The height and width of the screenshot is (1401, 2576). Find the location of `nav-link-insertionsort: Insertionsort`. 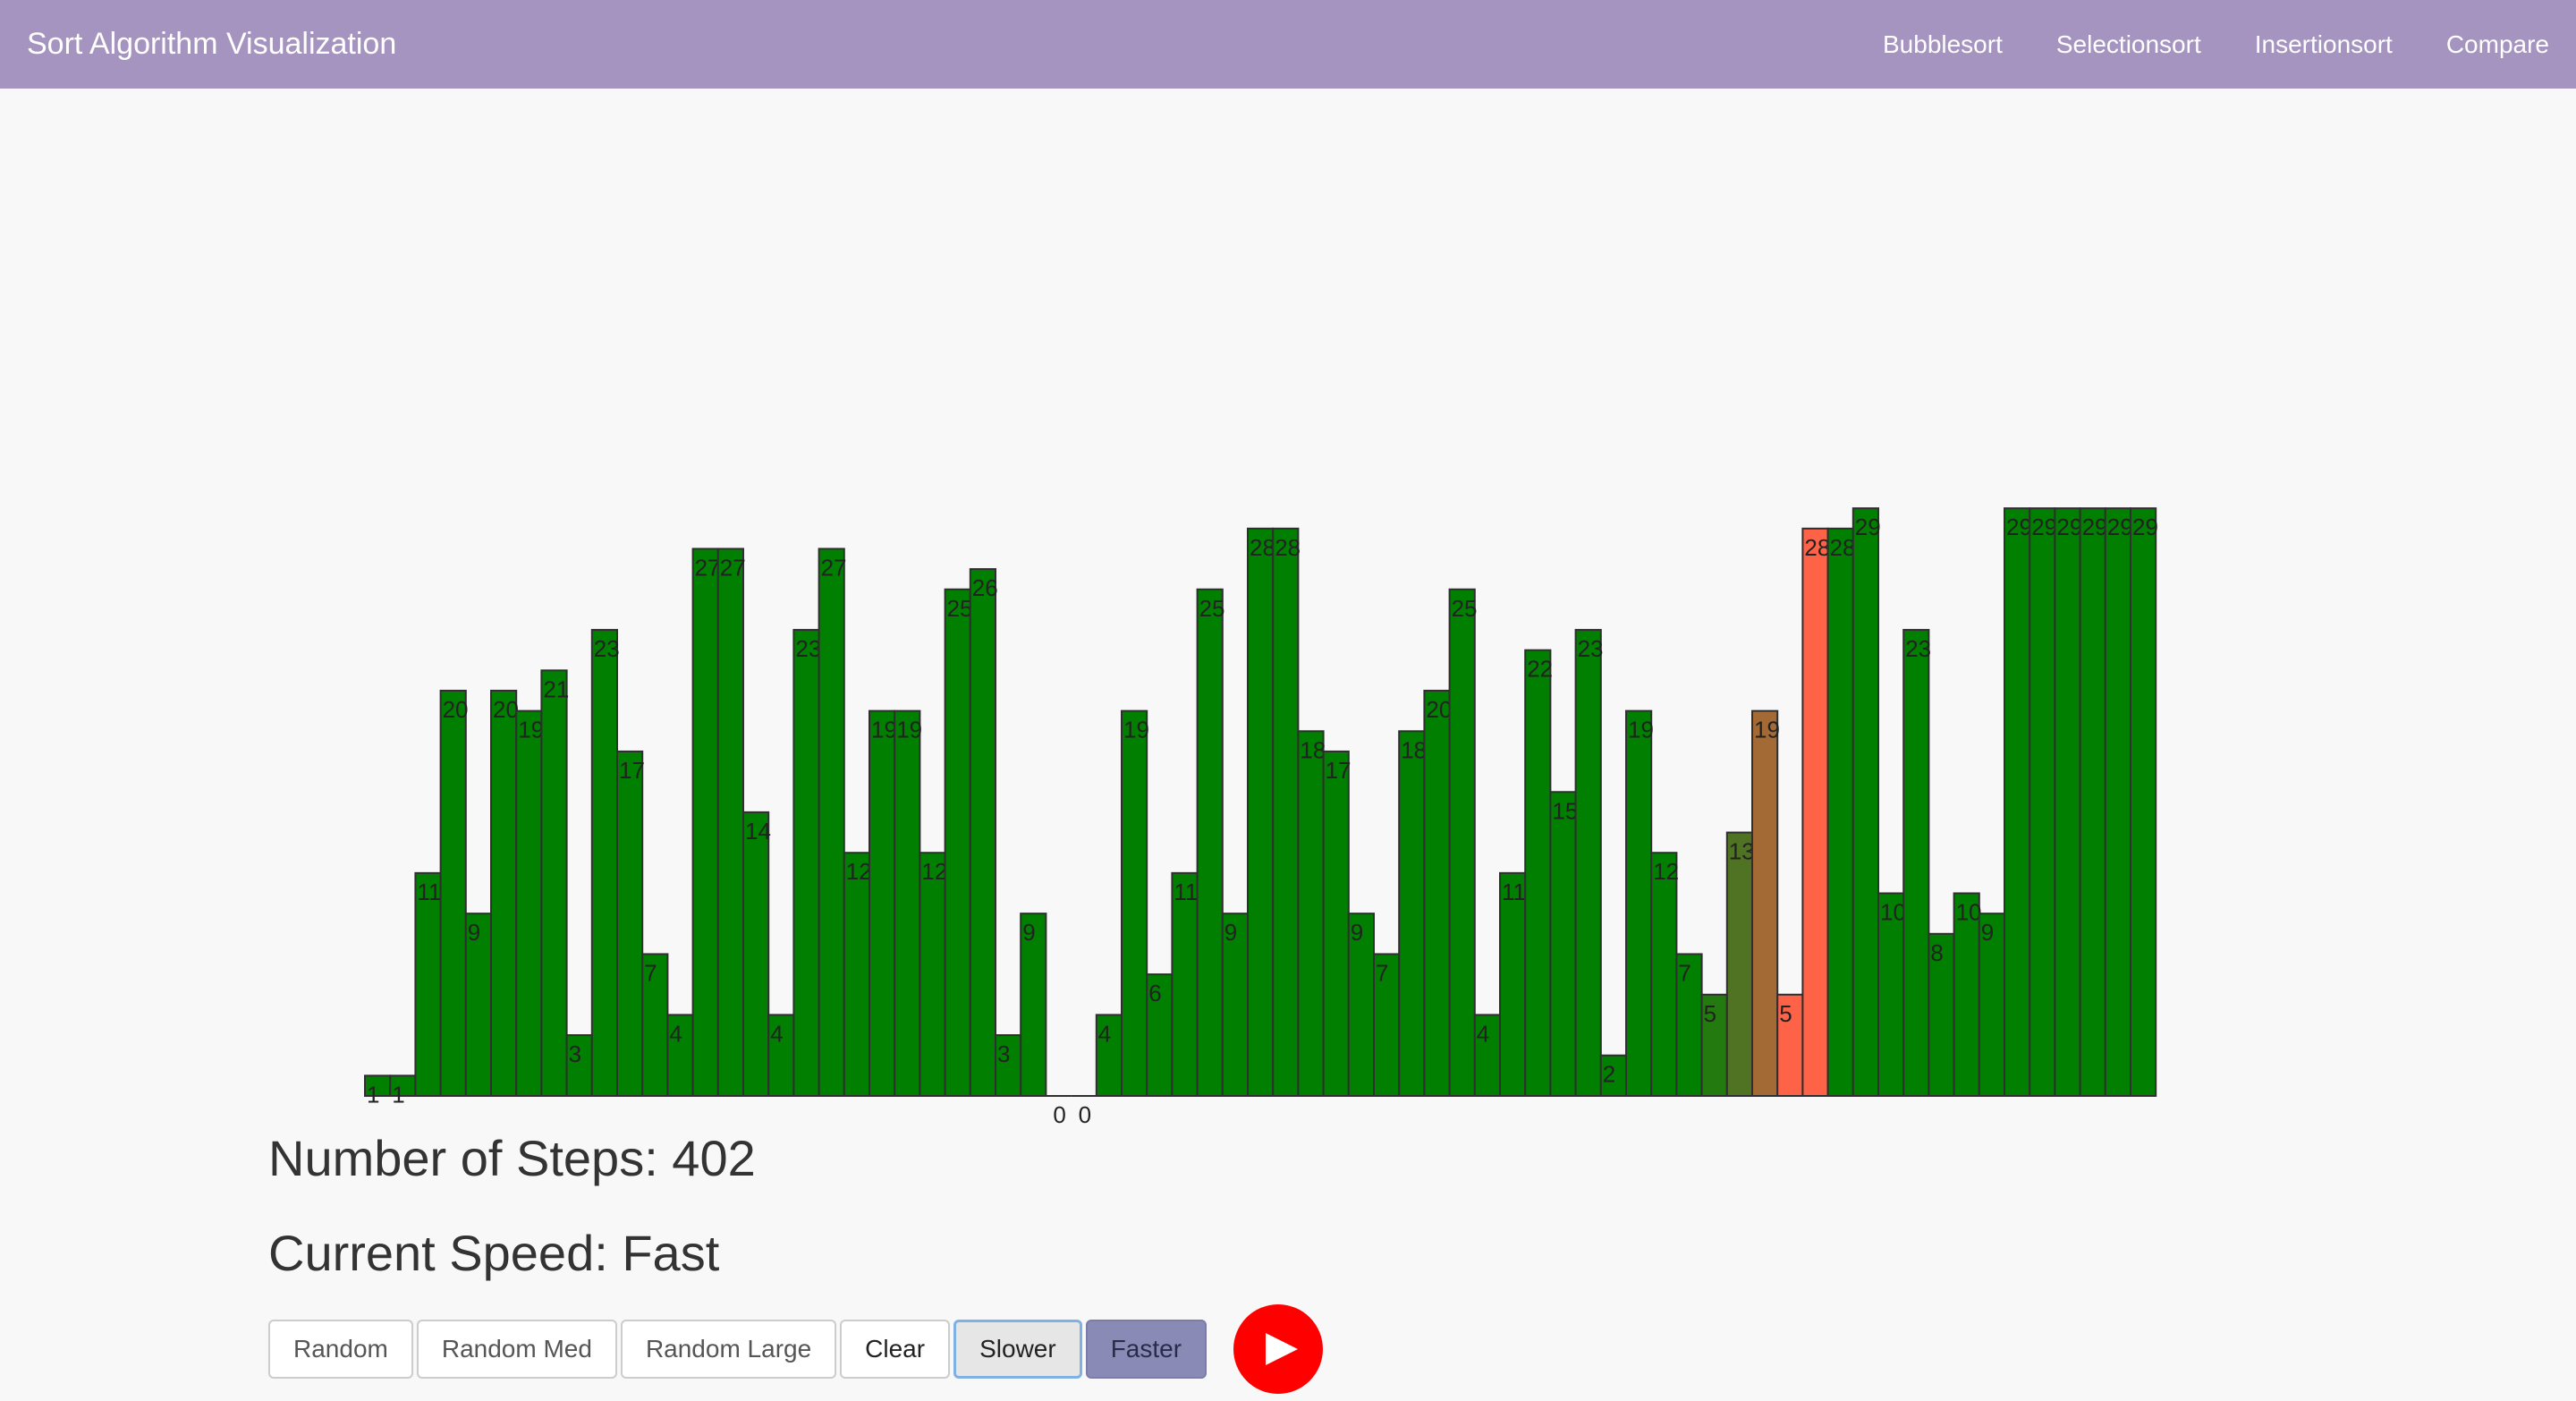

nav-link-insertionsort: Insertionsort is located at coordinates (2324, 44).